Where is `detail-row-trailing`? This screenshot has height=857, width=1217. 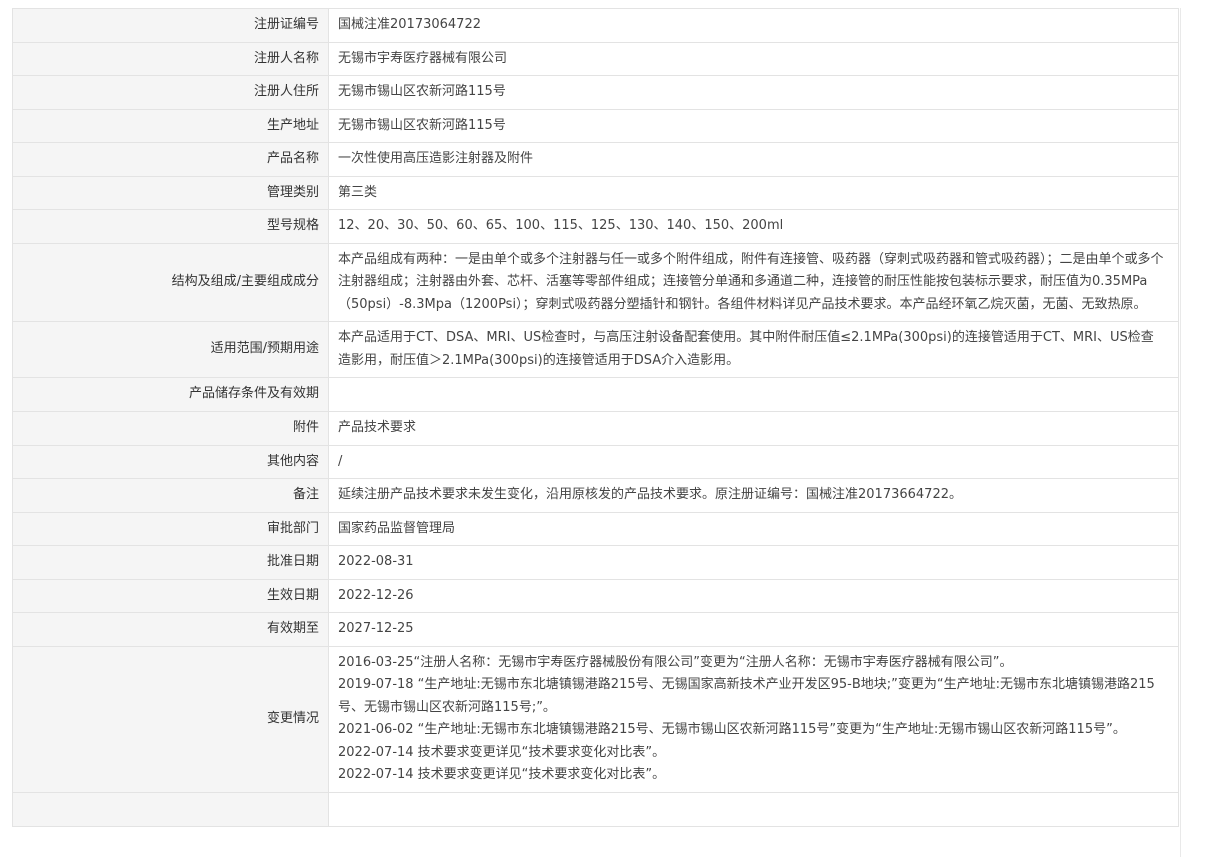 detail-row-trailing is located at coordinates (595, 809).